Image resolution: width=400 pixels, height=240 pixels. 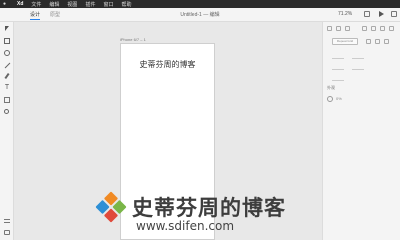 What do you see at coordinates (377, 41) in the screenshot?
I see `boolean-subtract-icon` at bounding box center [377, 41].